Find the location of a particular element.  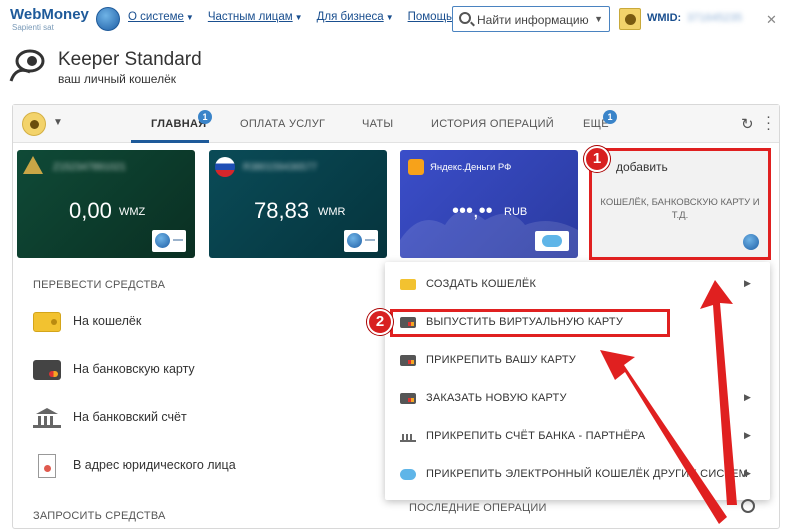

wmid-label: WMID: is located at coordinates (664, 18).